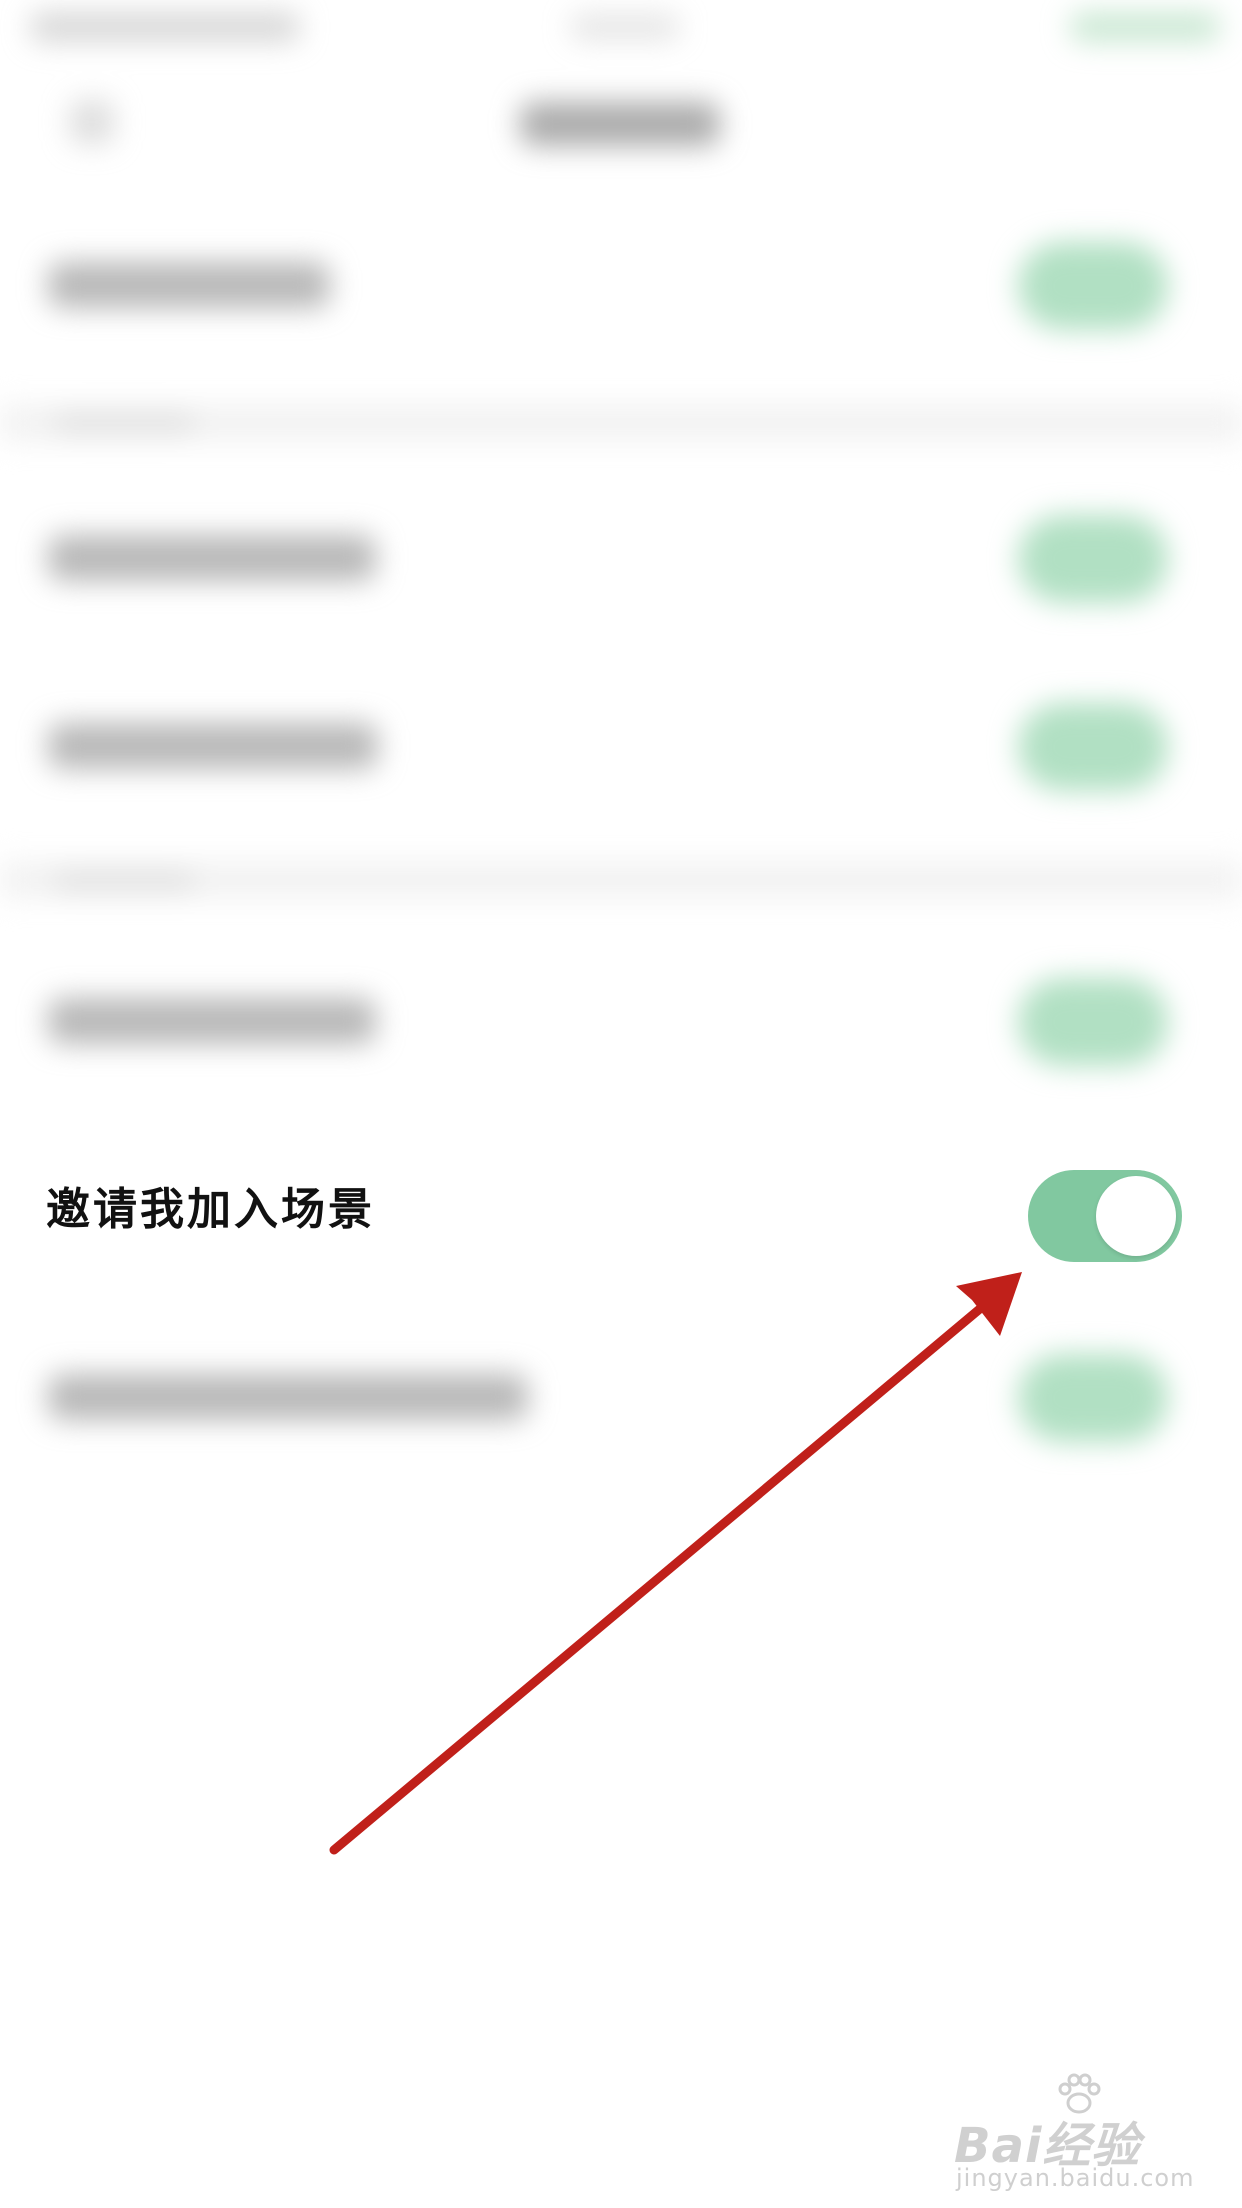 The width and height of the screenshot is (1242, 2208). I want to click on invite-to-scene-row: 邀请我加入场景, so click(621, 1216).